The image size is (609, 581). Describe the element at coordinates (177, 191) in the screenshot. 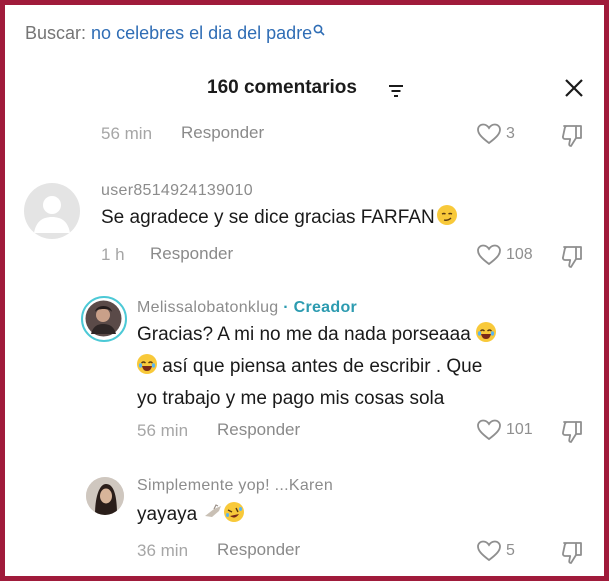

I see `comment-username: user8514924139010` at that location.